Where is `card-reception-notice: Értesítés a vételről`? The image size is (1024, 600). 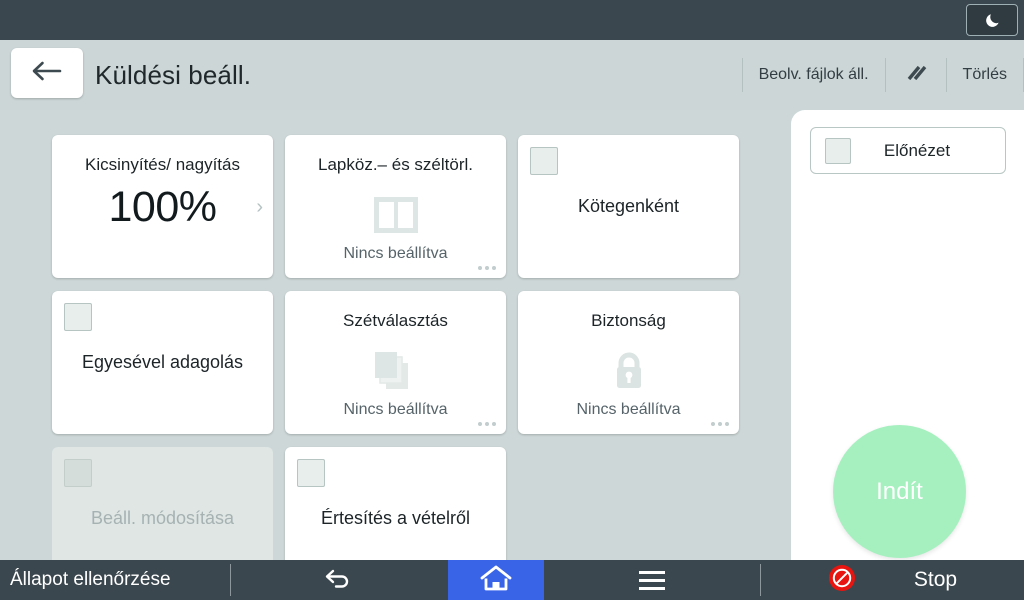
card-reception-notice: Értesítés a vételről is located at coordinates (395, 503).